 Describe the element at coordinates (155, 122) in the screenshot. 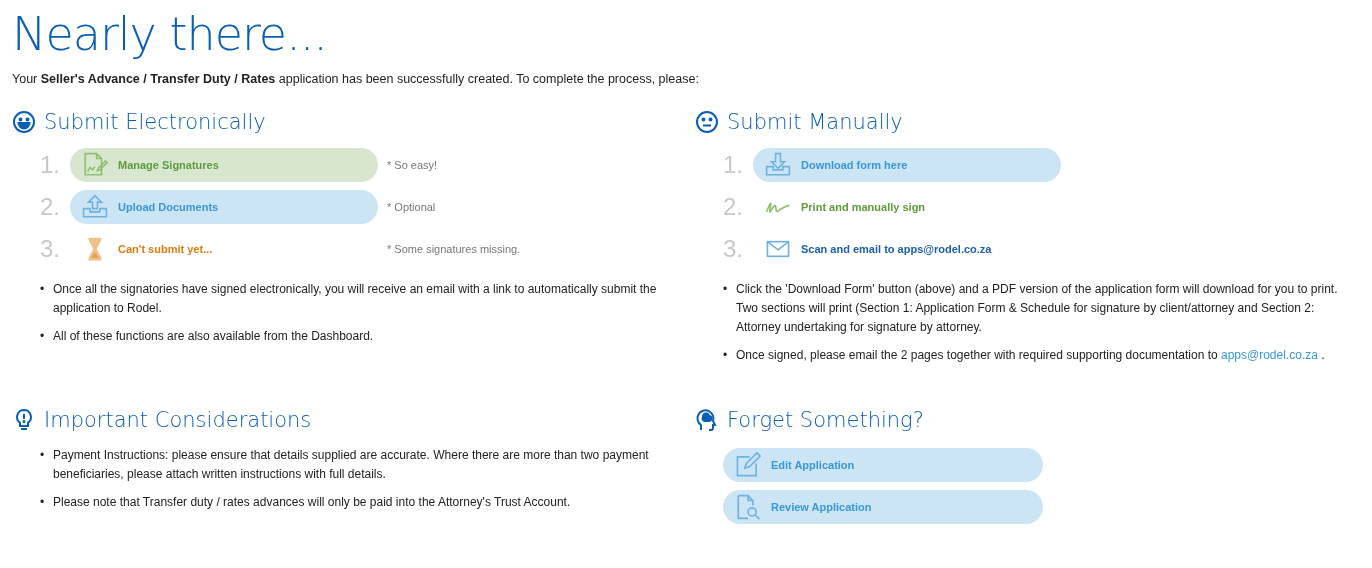

I see `section-heading: Submit Electronically` at that location.